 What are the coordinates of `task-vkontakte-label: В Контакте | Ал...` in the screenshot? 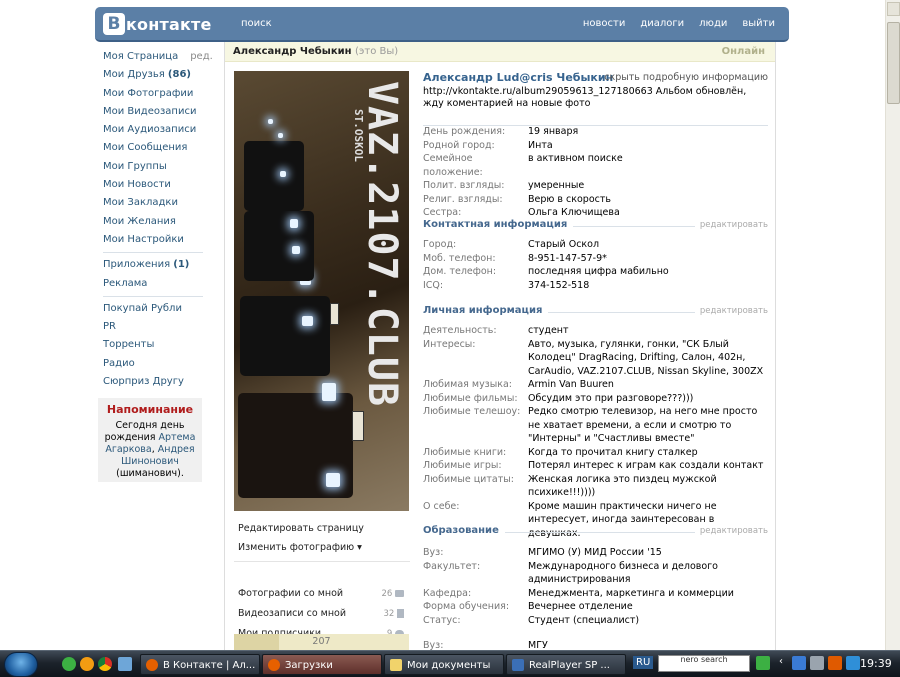 It's located at (209, 665).